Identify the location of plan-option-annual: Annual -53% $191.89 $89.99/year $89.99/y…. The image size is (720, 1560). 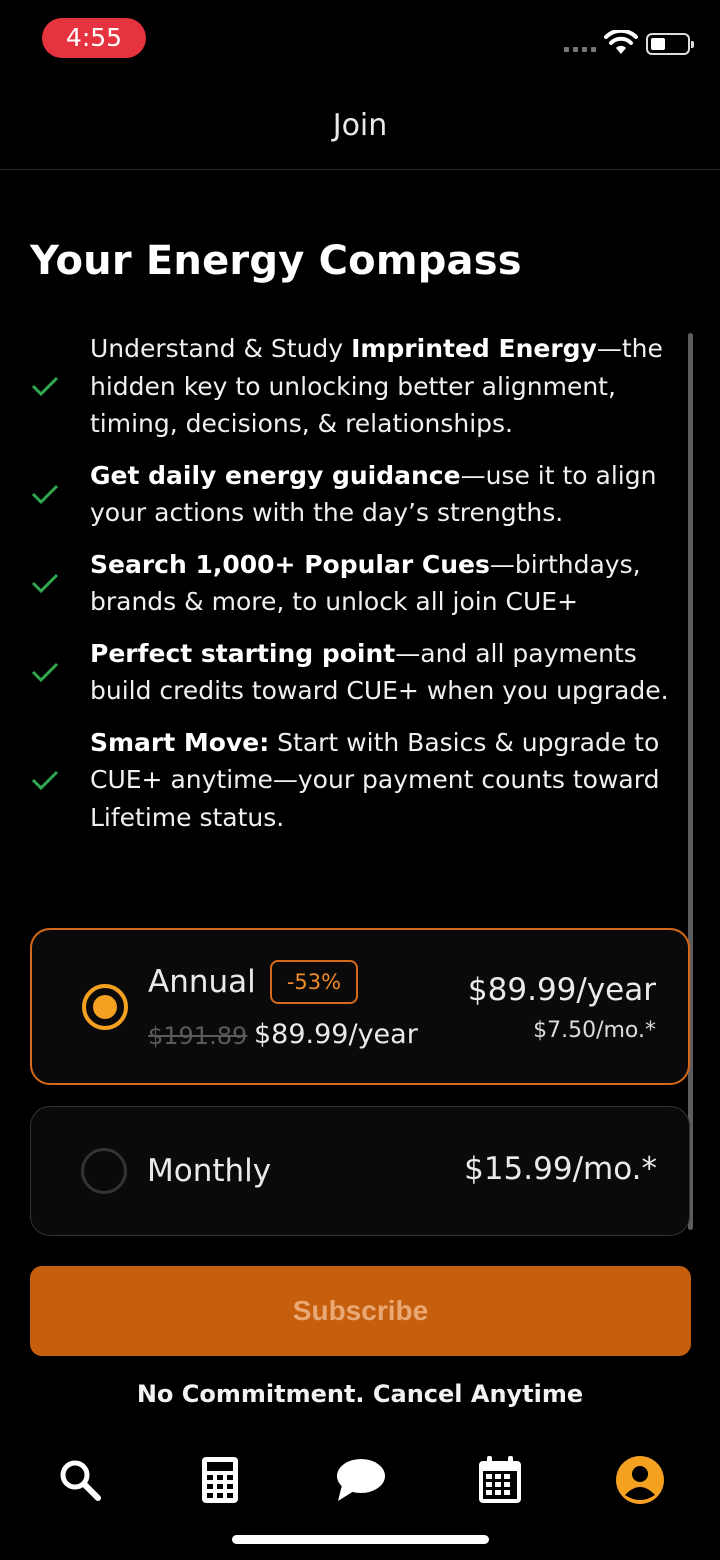
(360, 1006).